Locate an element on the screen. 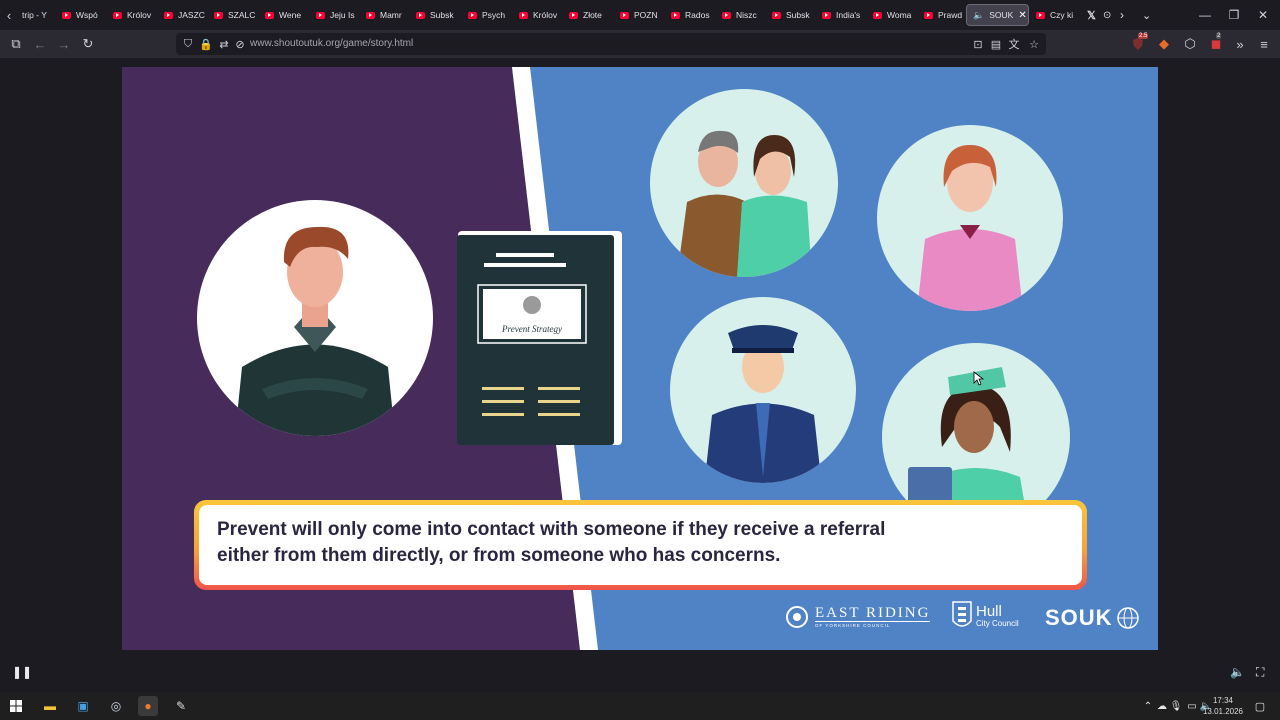 The width and height of the screenshot is (1280, 720). reload-icon: ↻ is located at coordinates (88, 44).